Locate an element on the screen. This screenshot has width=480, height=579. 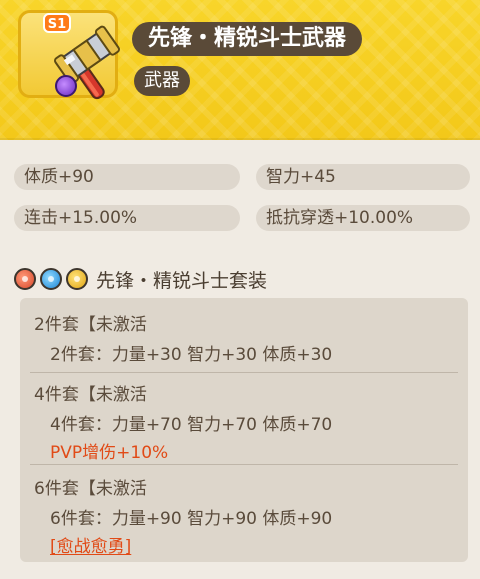
tier-bonus: 2件套：力量+30 智力+30 体质+30 is located at coordinates (191, 355).